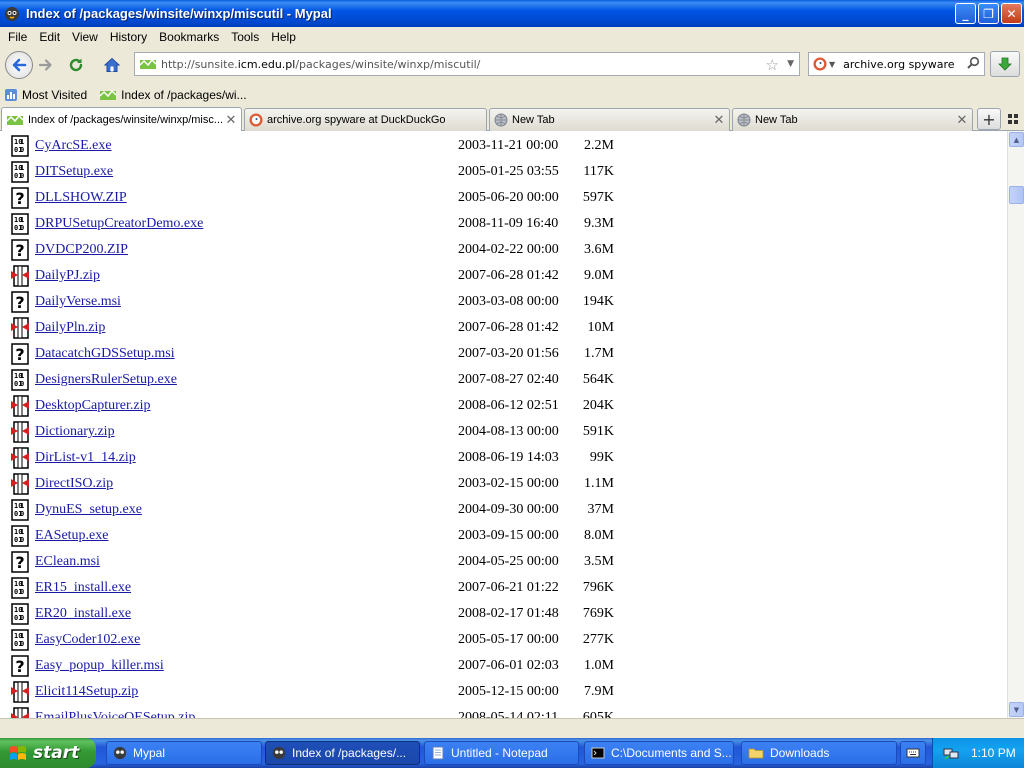 The width and height of the screenshot is (1024, 768). What do you see at coordinates (772, 65) in the screenshot?
I see `bookmark-star-icon: ☆` at bounding box center [772, 65].